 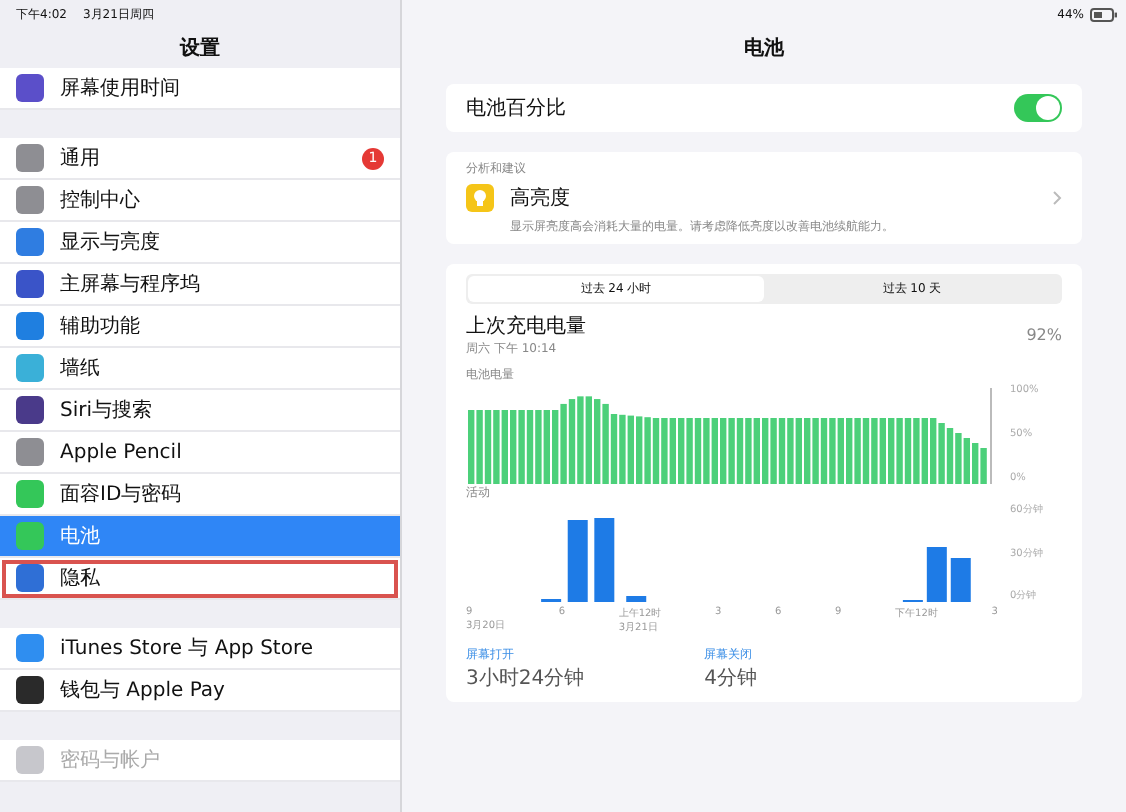 What do you see at coordinates (1044, 335) in the screenshot?
I see `last-charge-value: 92%` at bounding box center [1044, 335].